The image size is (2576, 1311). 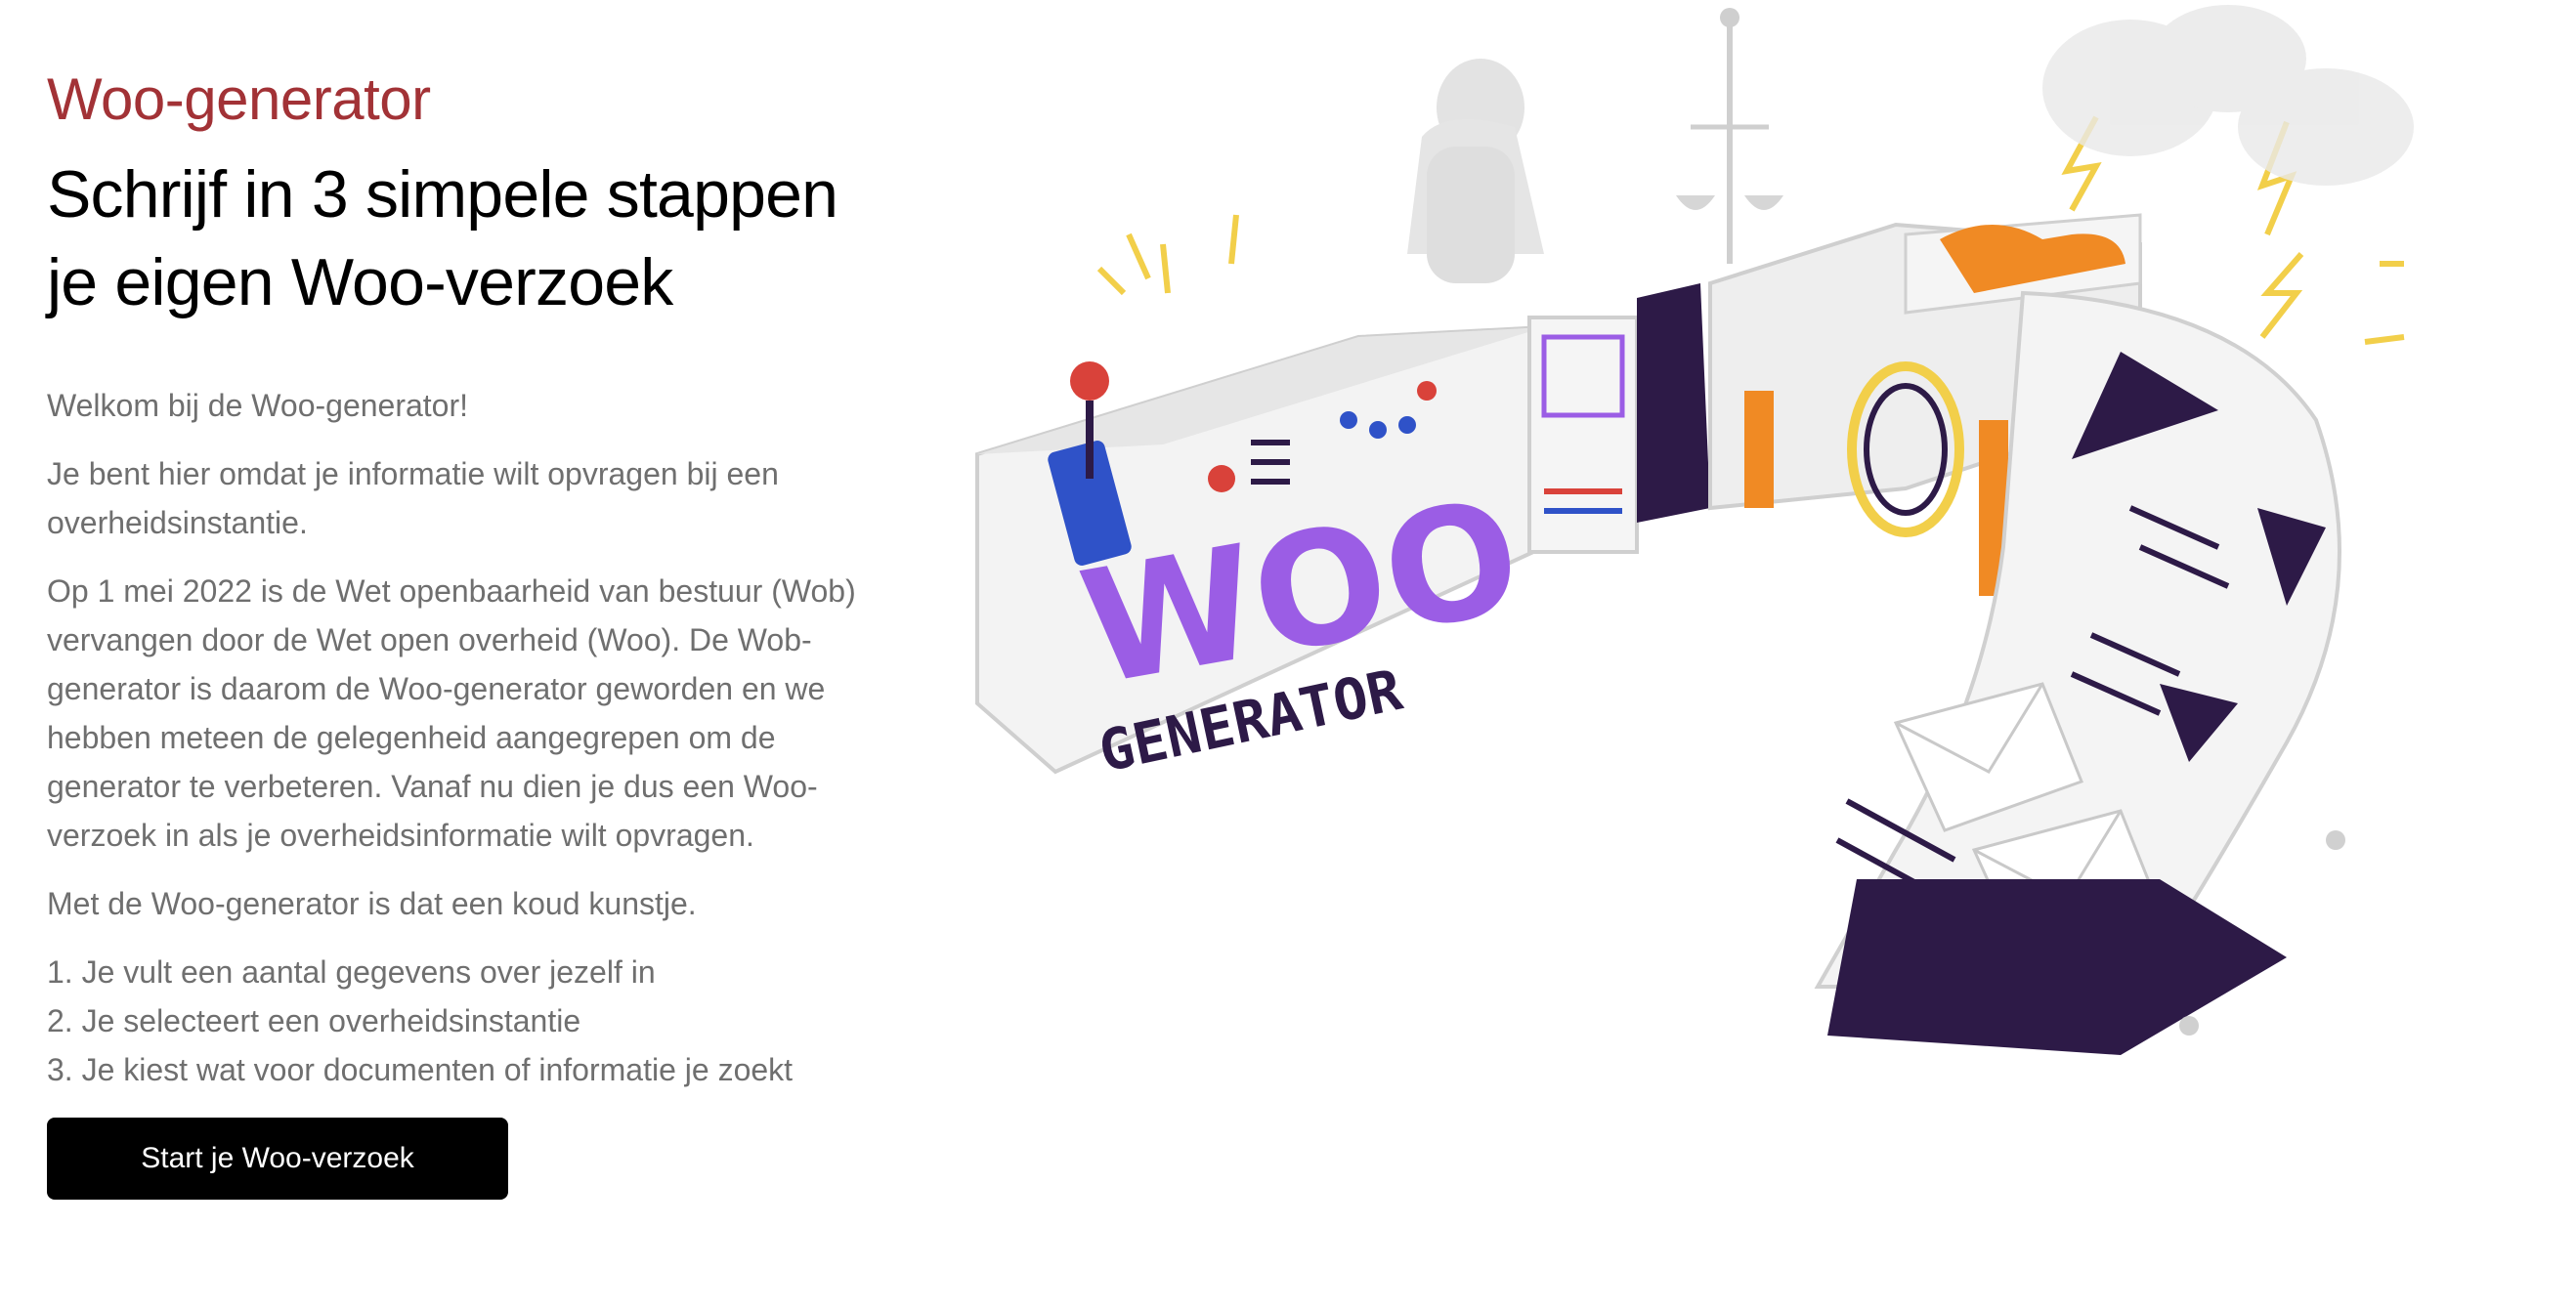 I want to click on page-title-line-2: je eigen Woo-verzoek, so click(x=360, y=282).